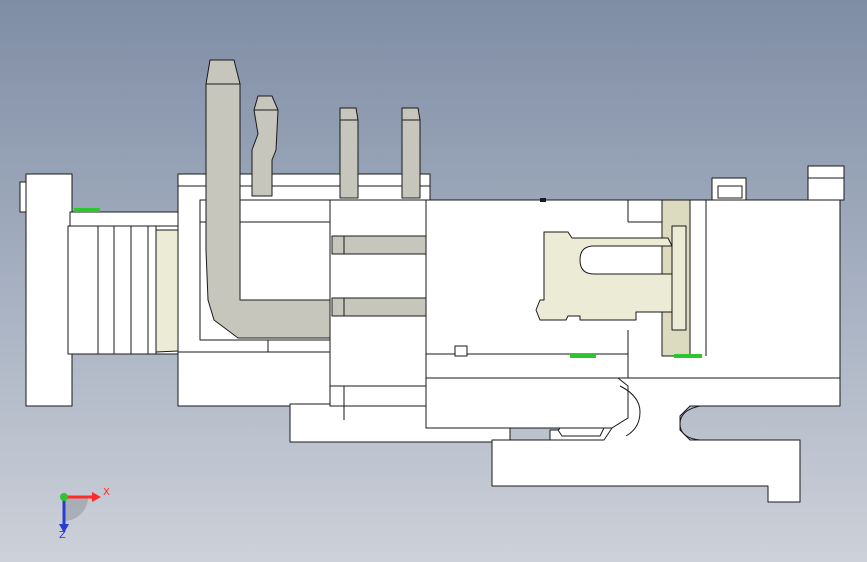 The image size is (867, 562). I want to click on y-axis-icon, so click(64, 497).